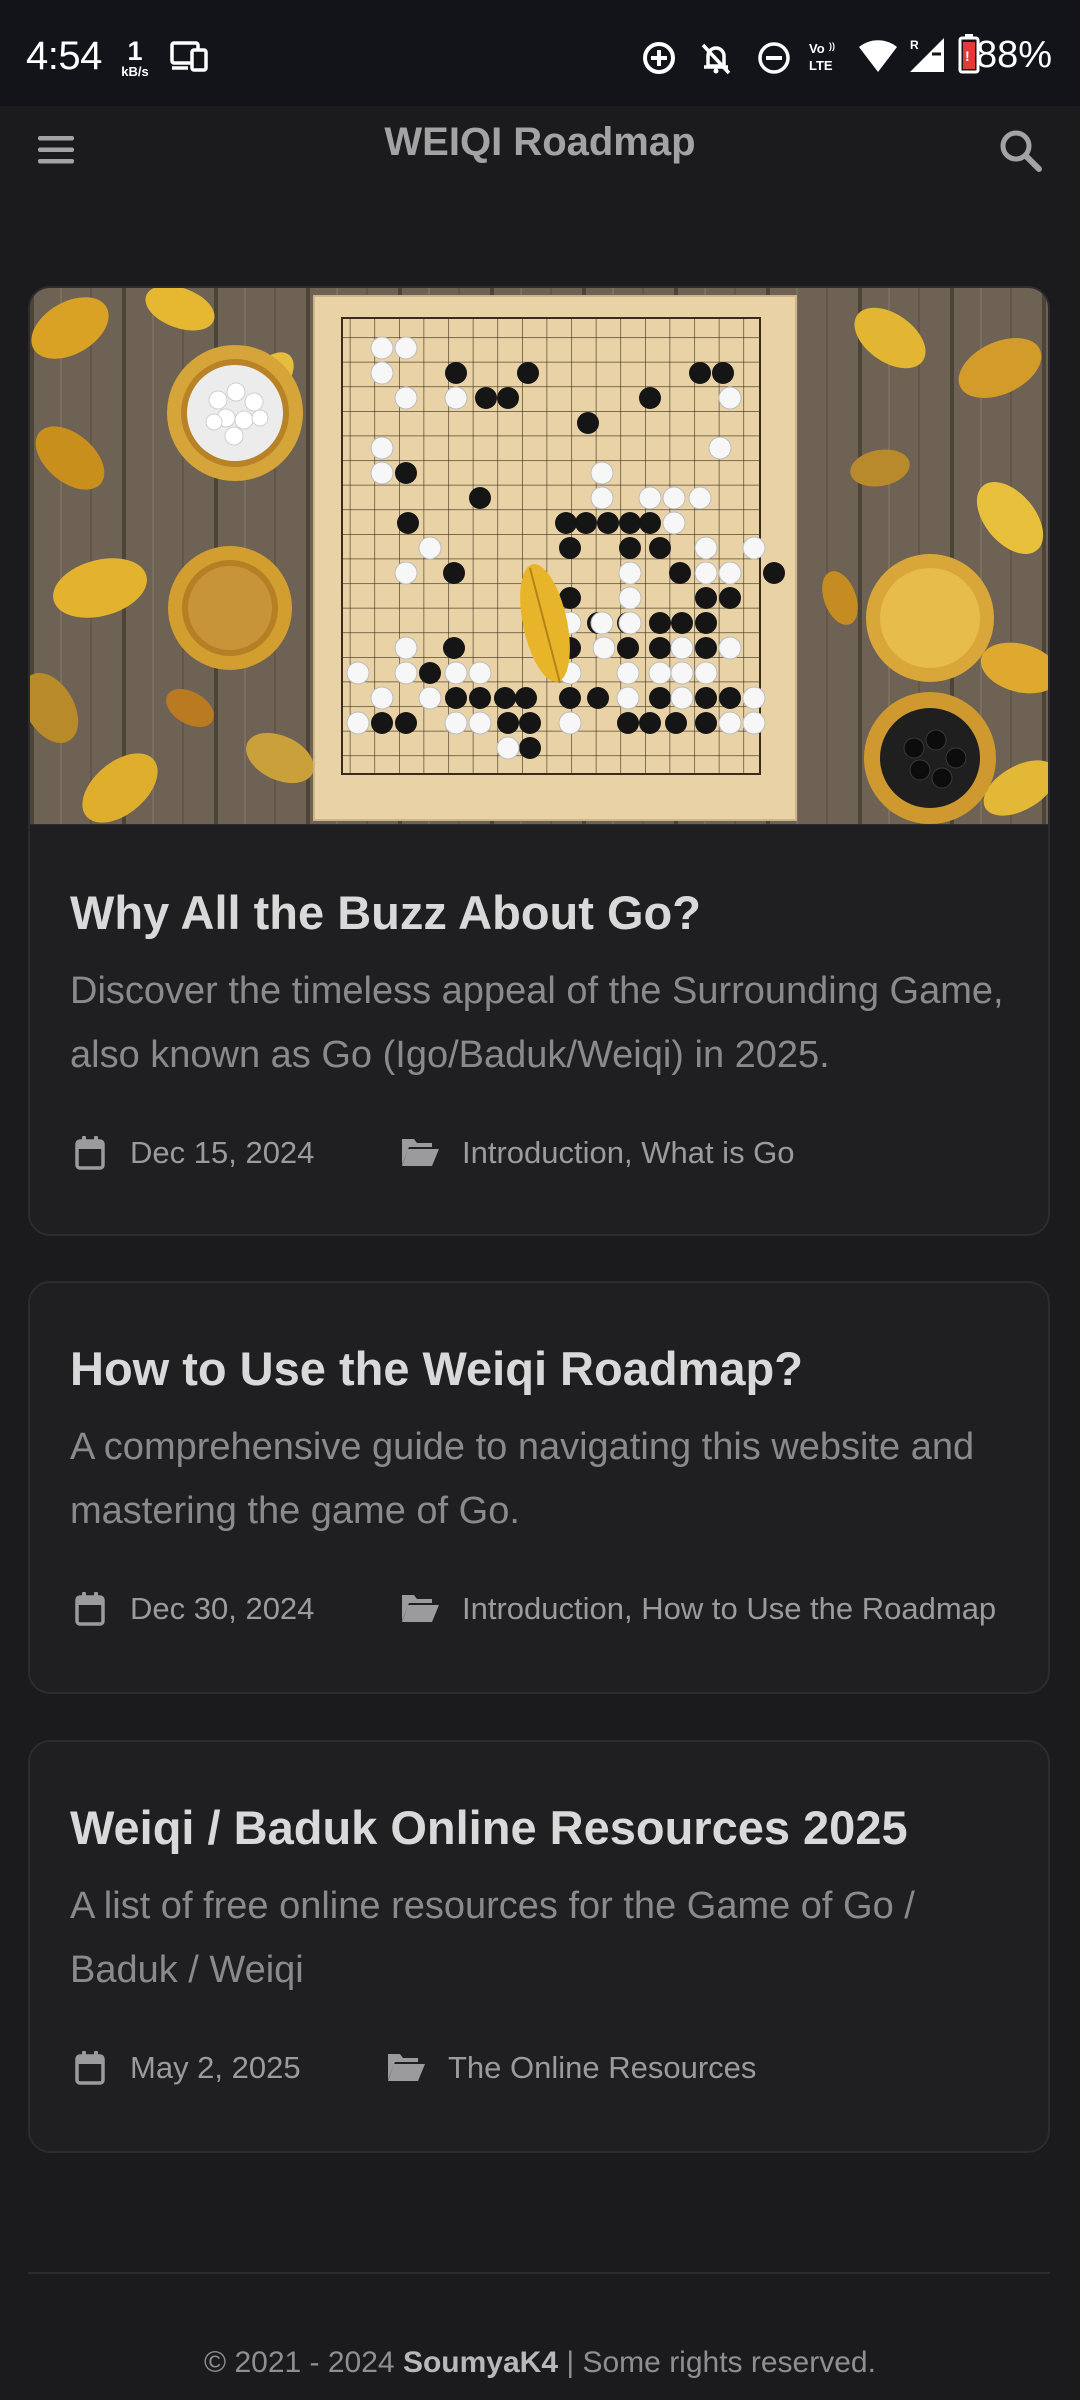  What do you see at coordinates (539, 1828) in the screenshot?
I see `post-title: Weiqi / Baduk Online Resources 2025` at bounding box center [539, 1828].